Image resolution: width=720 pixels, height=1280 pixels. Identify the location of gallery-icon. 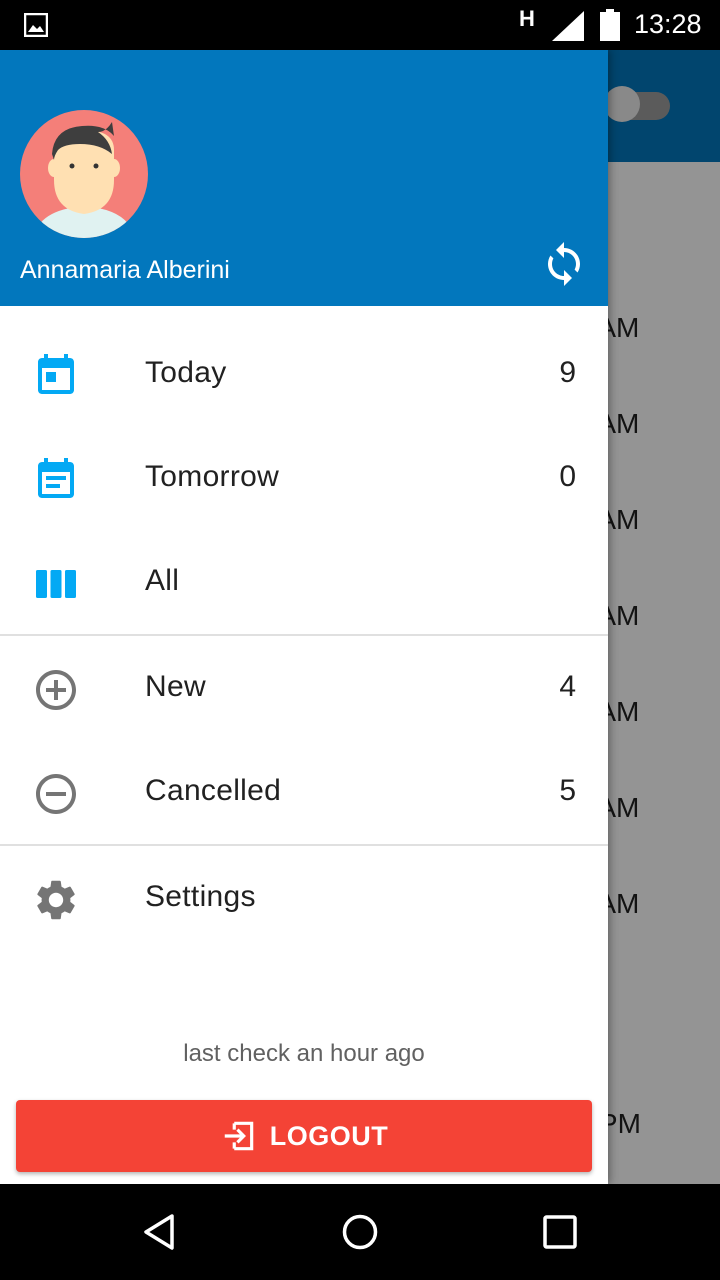
(36, 25).